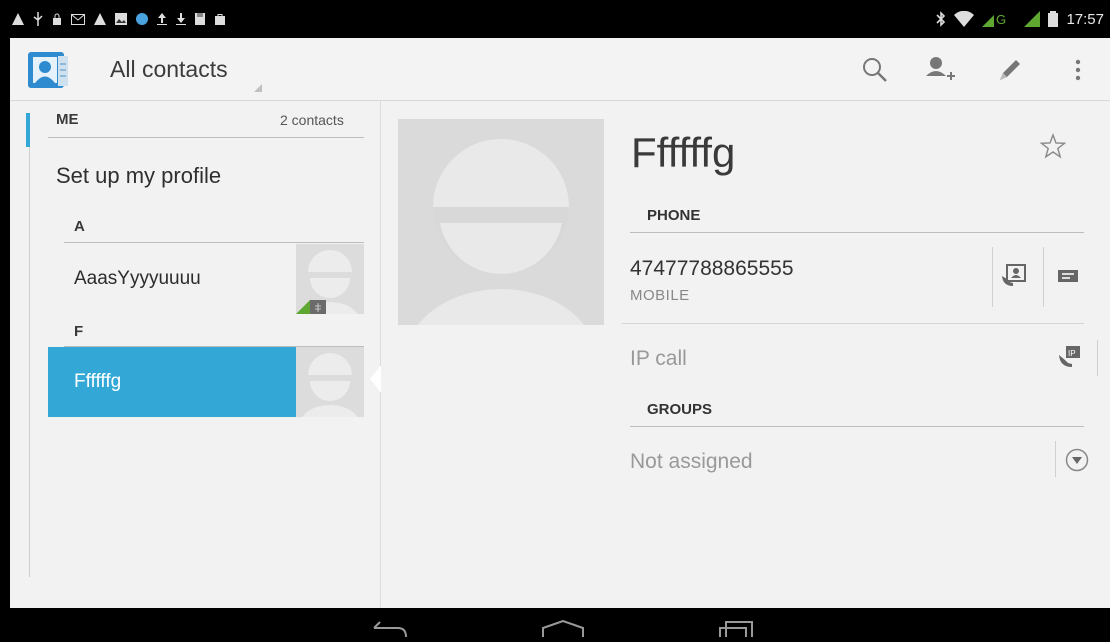  Describe the element at coordinates (853, 323) in the screenshot. I see `phone-bottom-divider` at that location.